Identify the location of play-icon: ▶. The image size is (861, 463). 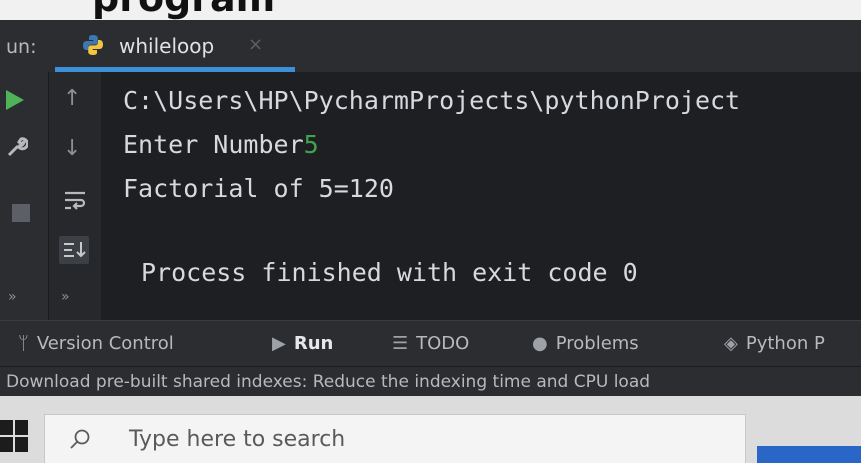
(279, 343).